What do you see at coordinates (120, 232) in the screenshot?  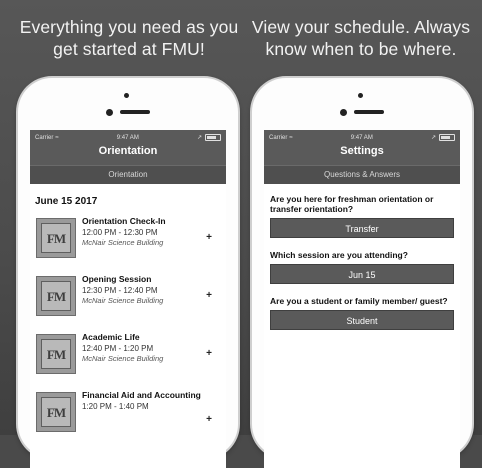 I see `event-time: 12:00 PM - 12:30 PM` at bounding box center [120, 232].